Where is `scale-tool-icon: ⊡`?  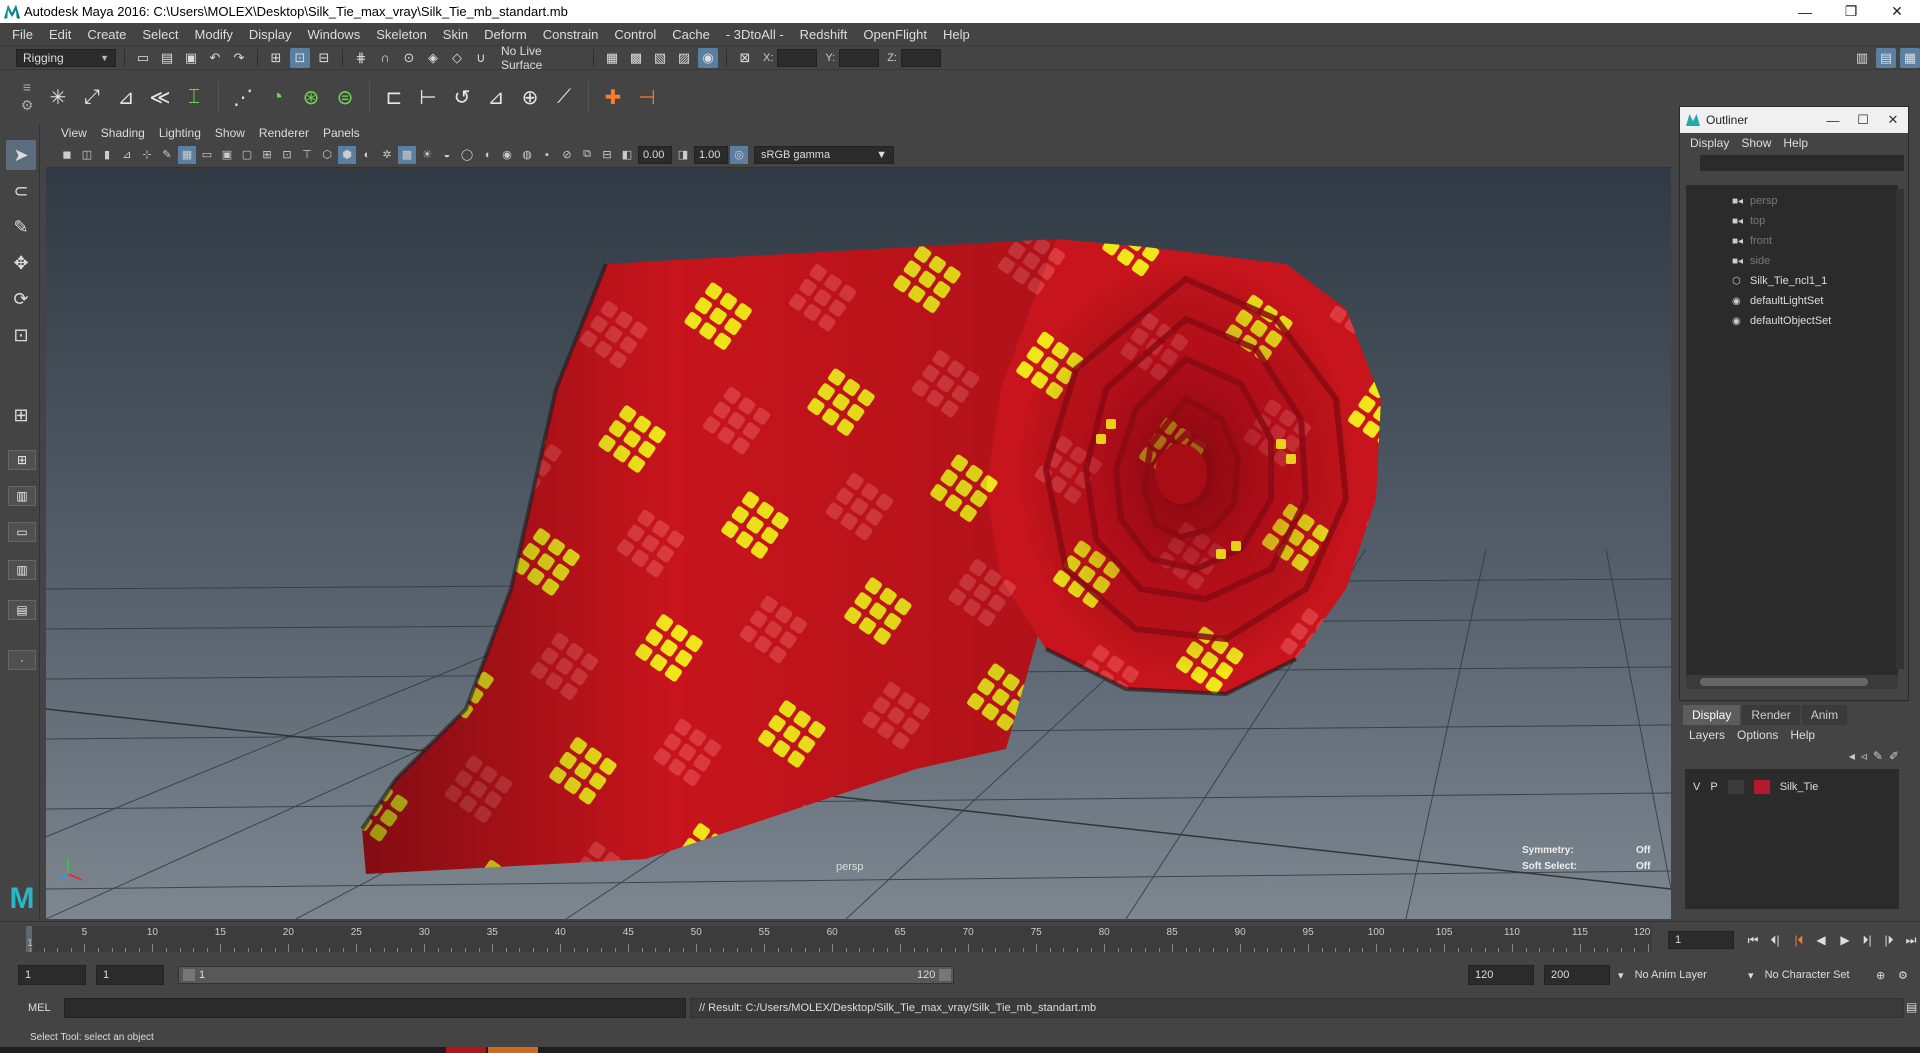
scale-tool-icon: ⊡ is located at coordinates (21, 335).